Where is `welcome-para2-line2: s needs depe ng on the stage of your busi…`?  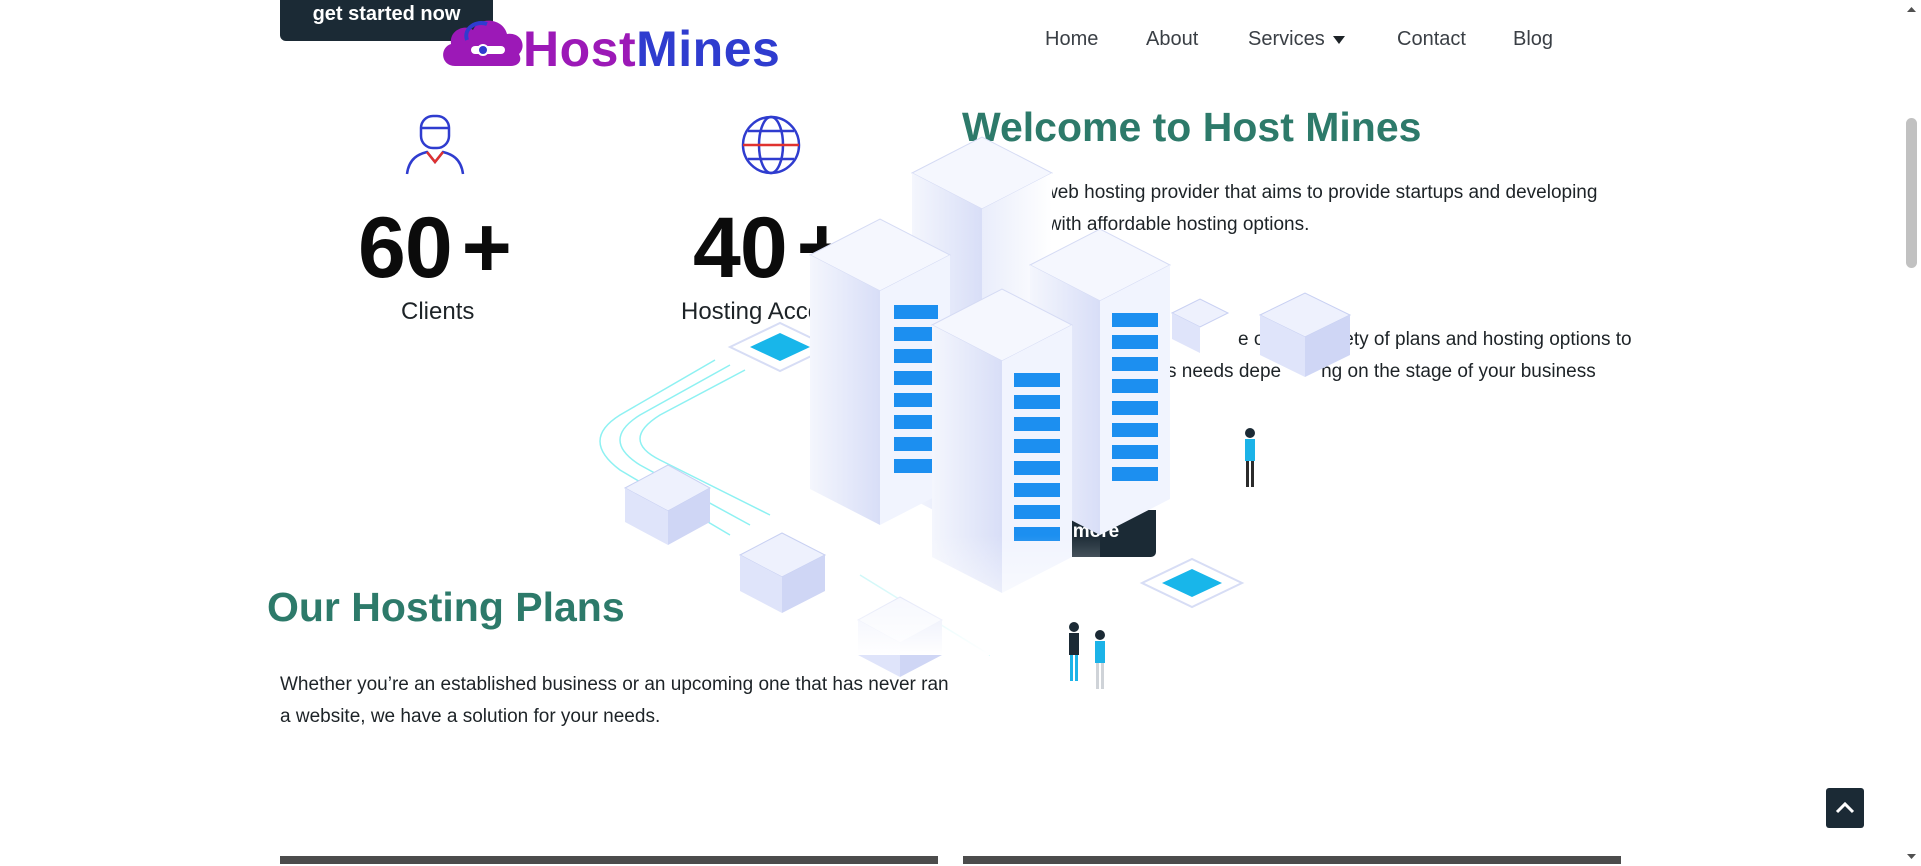 welcome-para2-line2: s needs depe ng on the stage of your busi… is located at coordinates (1381, 371).